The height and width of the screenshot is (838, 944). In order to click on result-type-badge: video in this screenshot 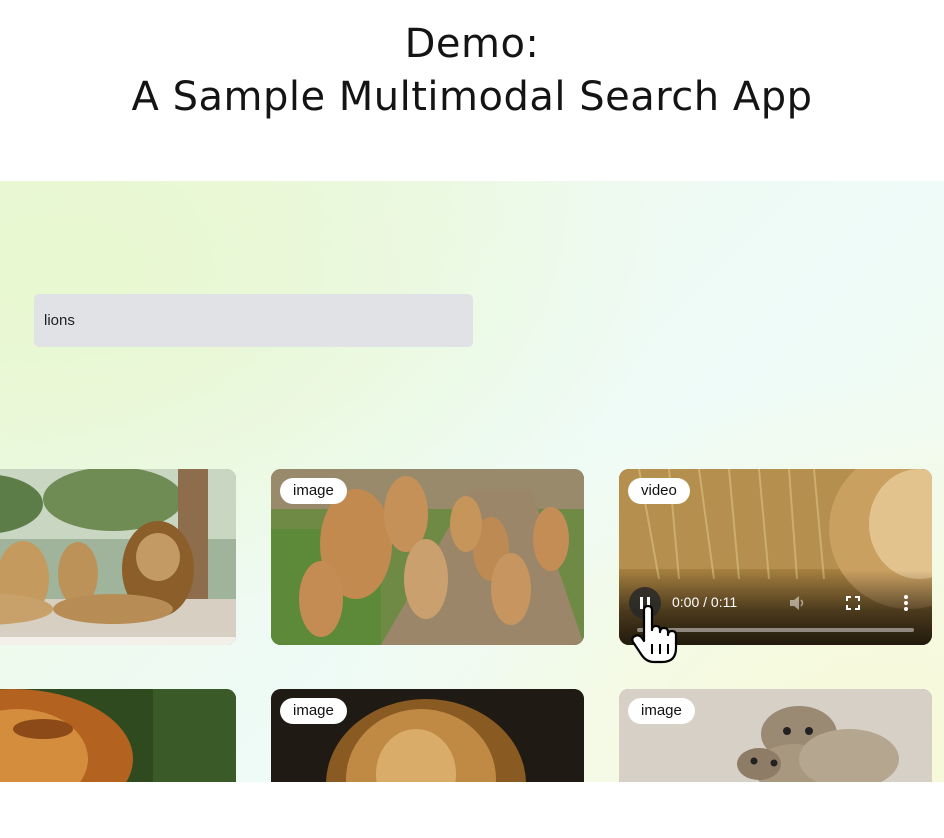, I will do `click(659, 491)`.